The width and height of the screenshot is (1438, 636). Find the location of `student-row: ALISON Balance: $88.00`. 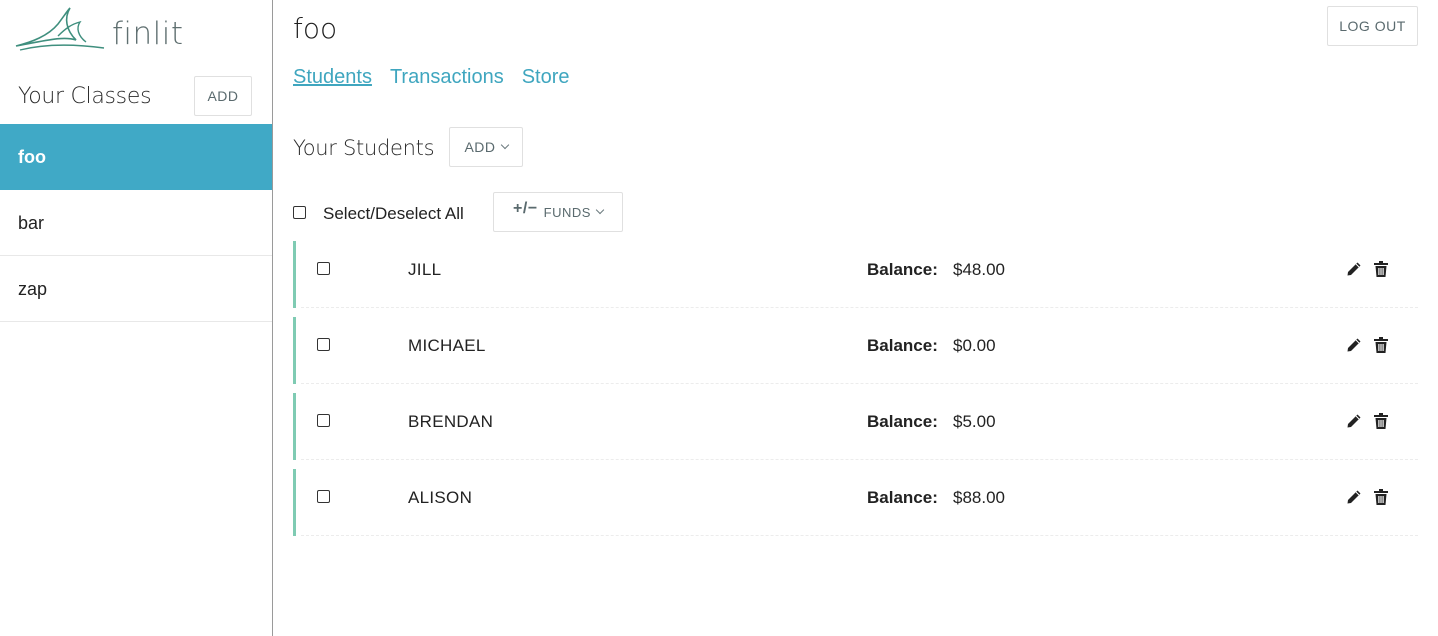

student-row: ALISON Balance: $88.00 is located at coordinates (855, 507).